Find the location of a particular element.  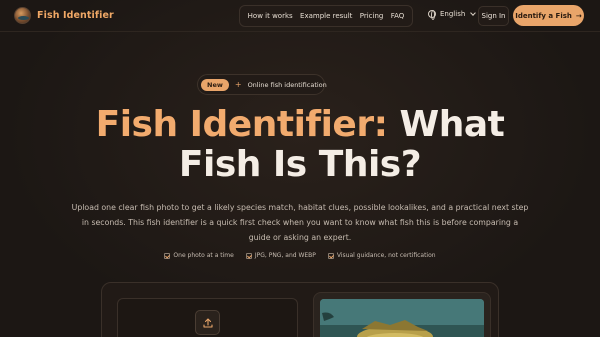

new-tag: New is located at coordinates (215, 84).